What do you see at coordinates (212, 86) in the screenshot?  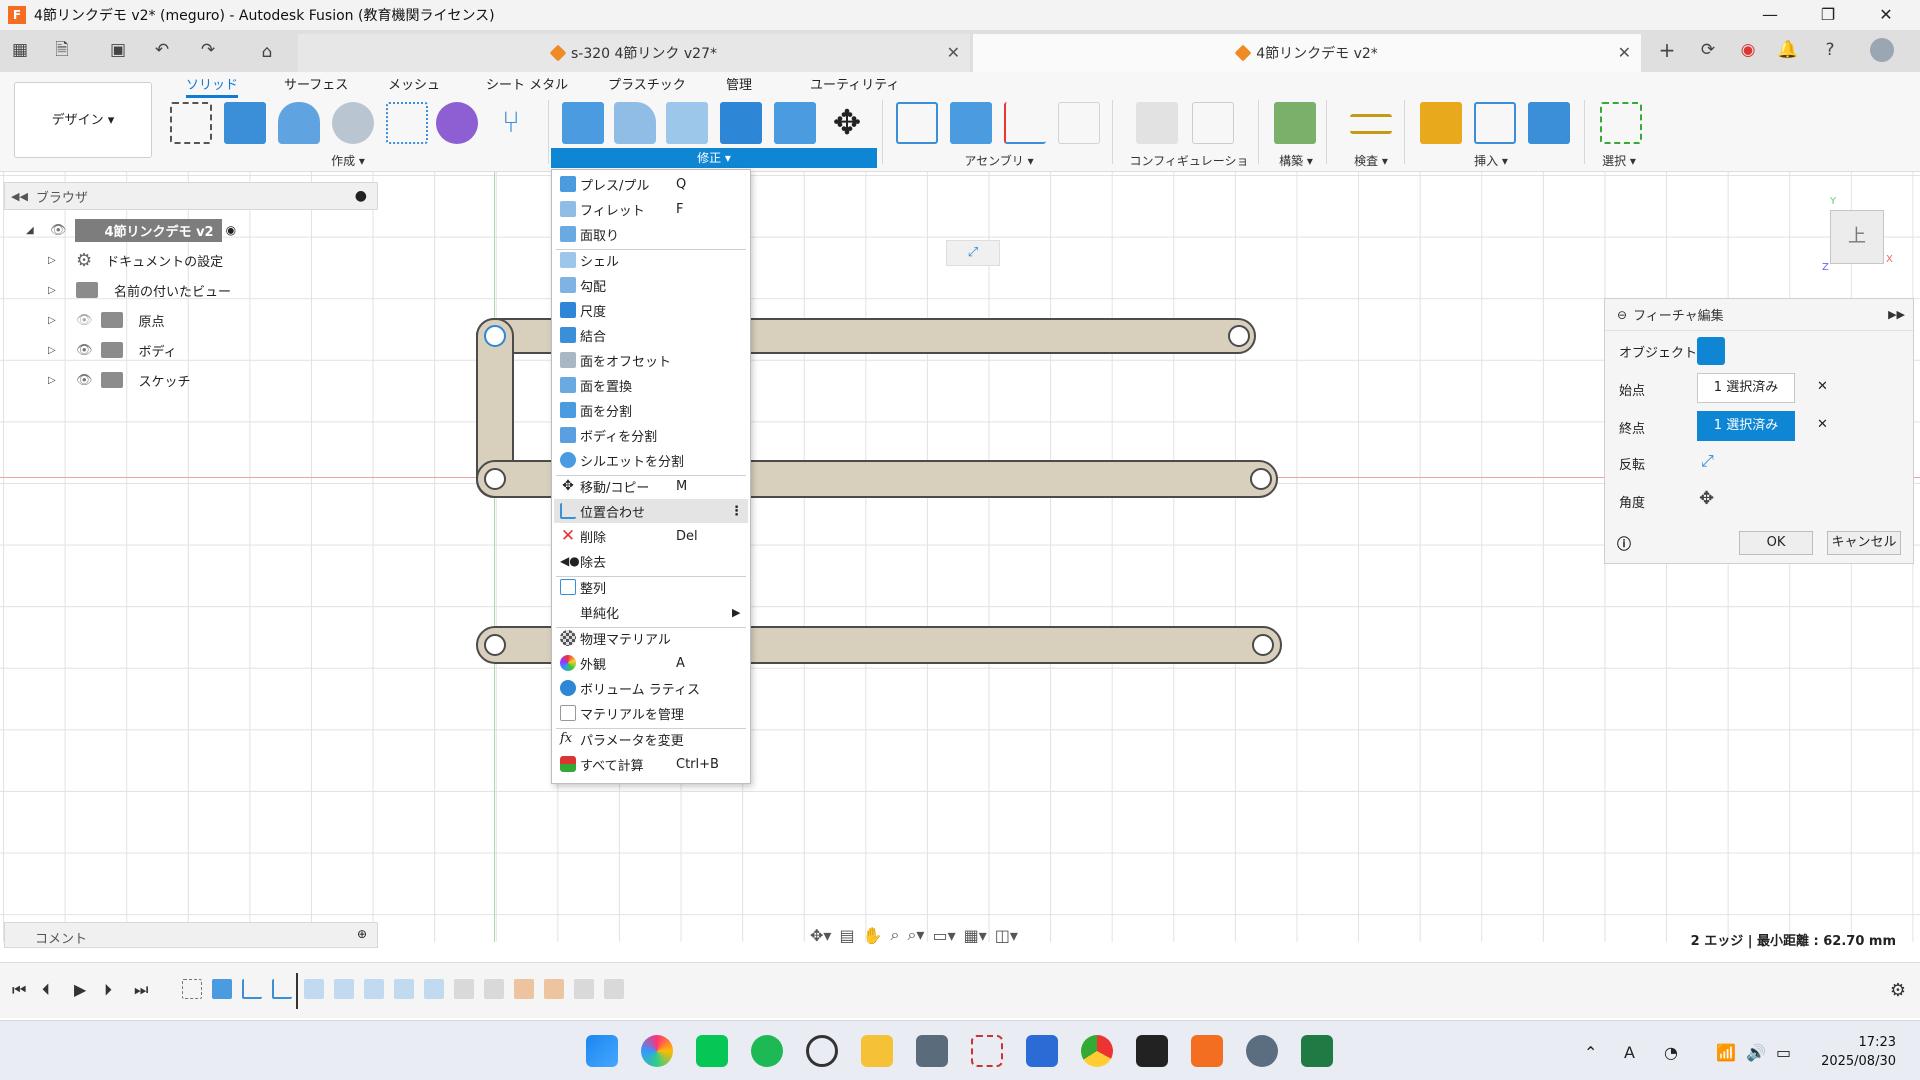 I see `tab-solid: ソリッド` at bounding box center [212, 86].